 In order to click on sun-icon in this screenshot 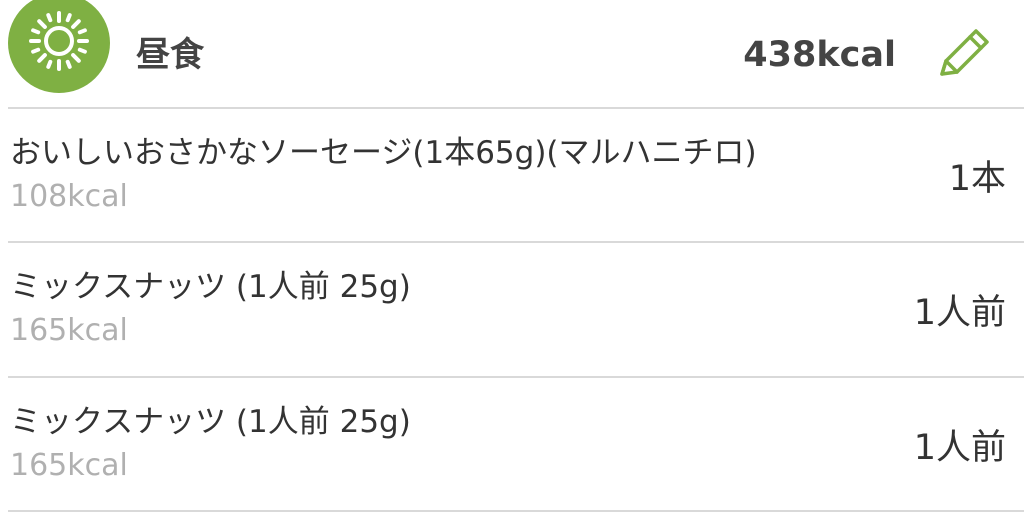, I will do `click(59, 46)`.